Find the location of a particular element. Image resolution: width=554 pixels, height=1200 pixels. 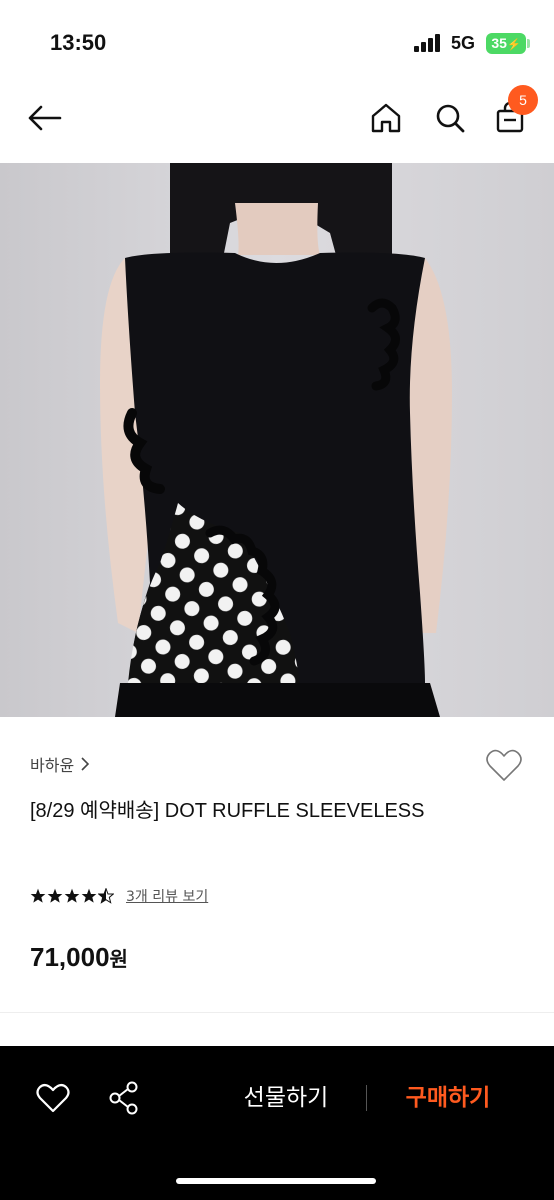

battery-level: 35 is located at coordinates (499, 43).